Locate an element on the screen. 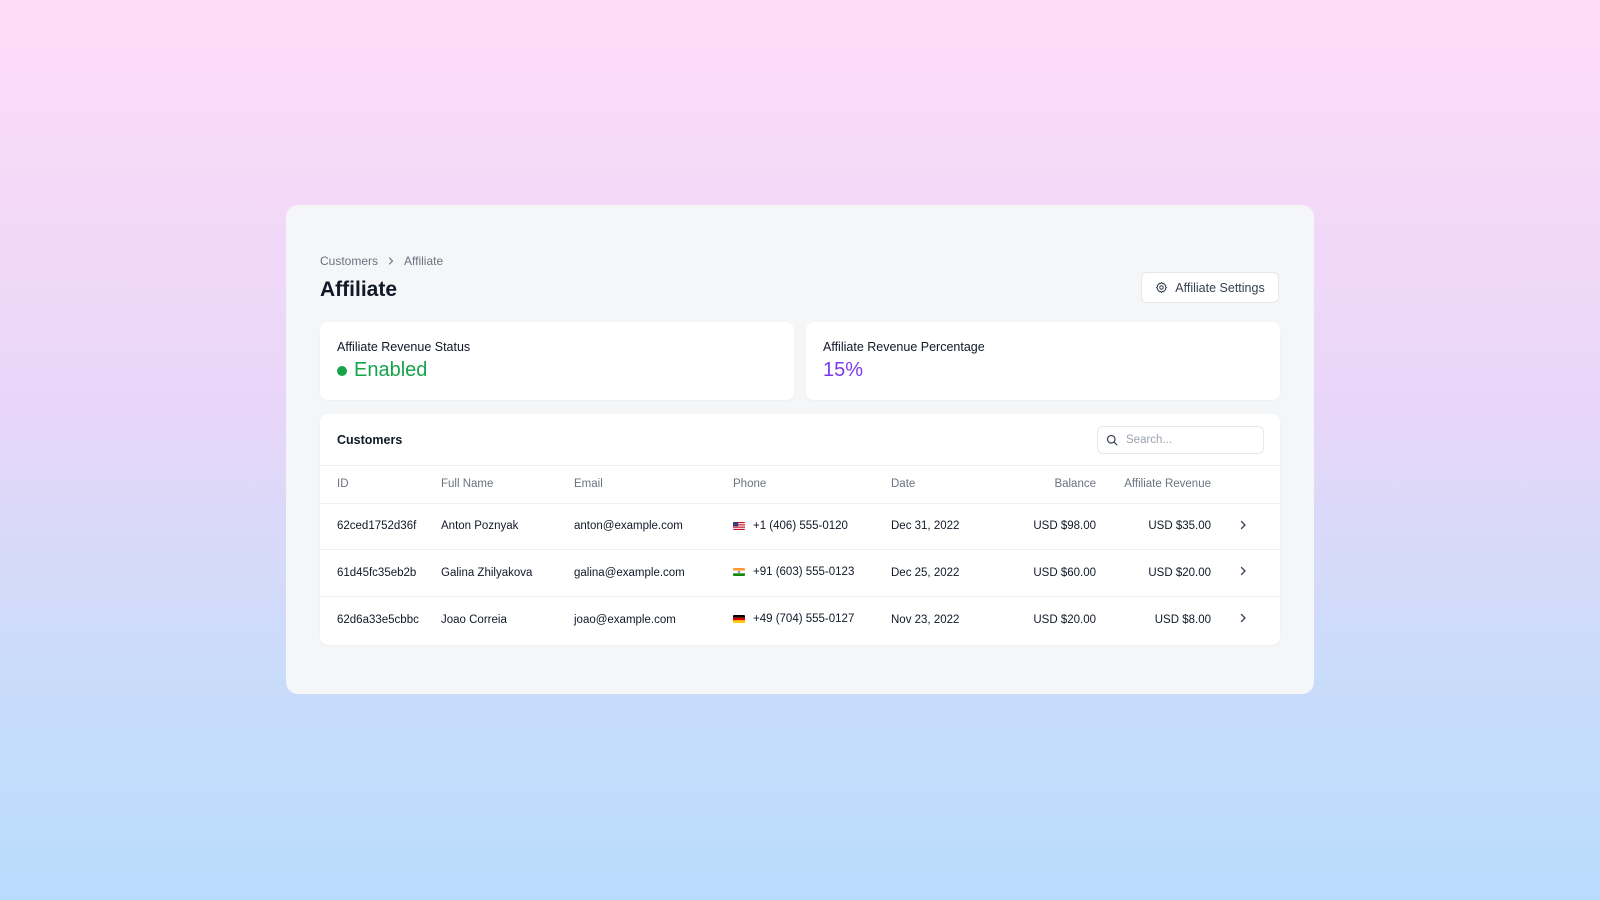  column-header-id: ID is located at coordinates (380, 485).